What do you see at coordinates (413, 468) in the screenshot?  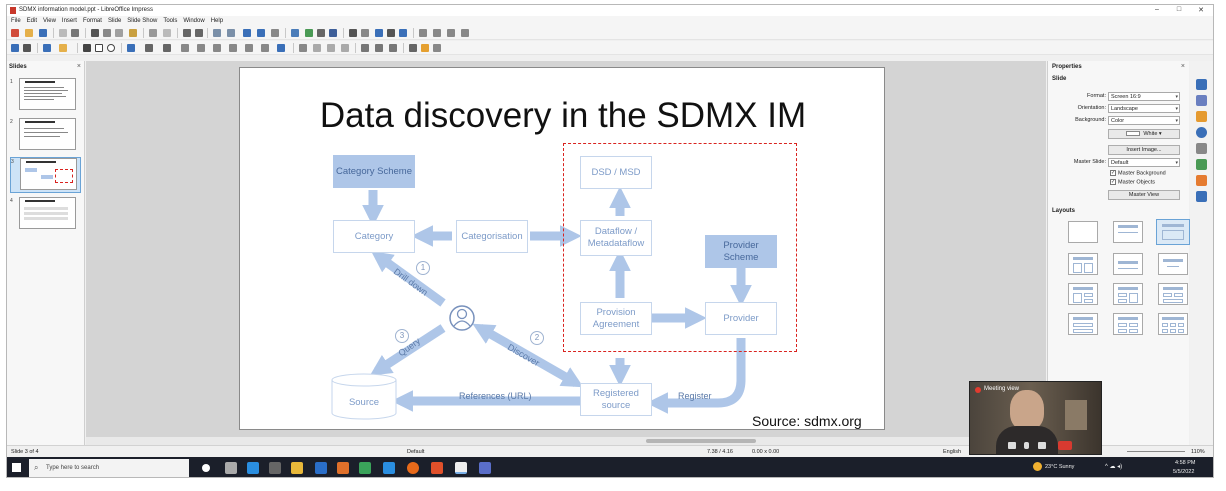 I see `firefox-icon` at bounding box center [413, 468].